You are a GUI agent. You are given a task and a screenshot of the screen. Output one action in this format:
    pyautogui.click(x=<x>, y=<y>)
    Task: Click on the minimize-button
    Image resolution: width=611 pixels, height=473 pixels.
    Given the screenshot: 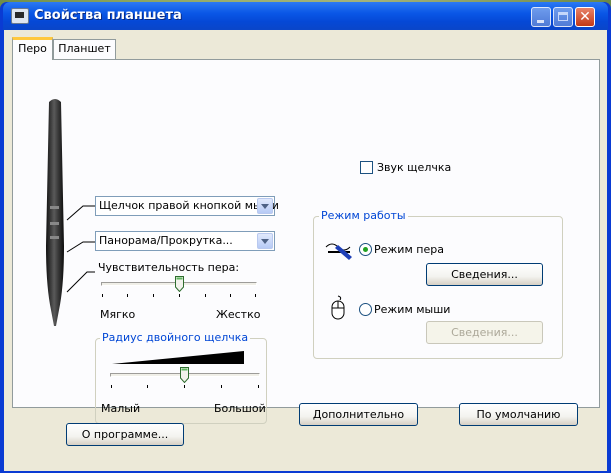 What is the action you would take?
    pyautogui.click(x=541, y=17)
    